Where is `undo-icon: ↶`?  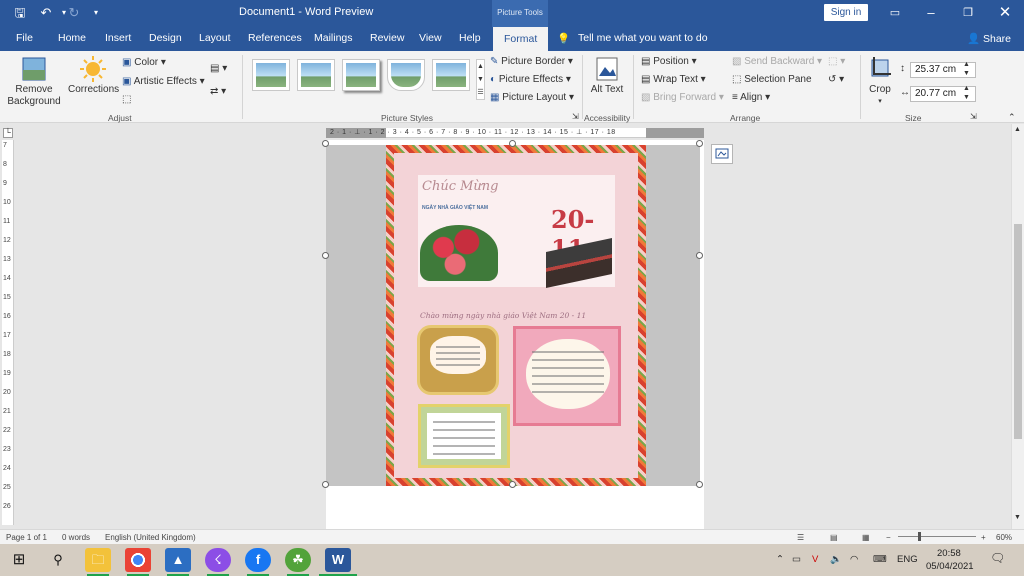 undo-icon: ↶ is located at coordinates (46, 13).